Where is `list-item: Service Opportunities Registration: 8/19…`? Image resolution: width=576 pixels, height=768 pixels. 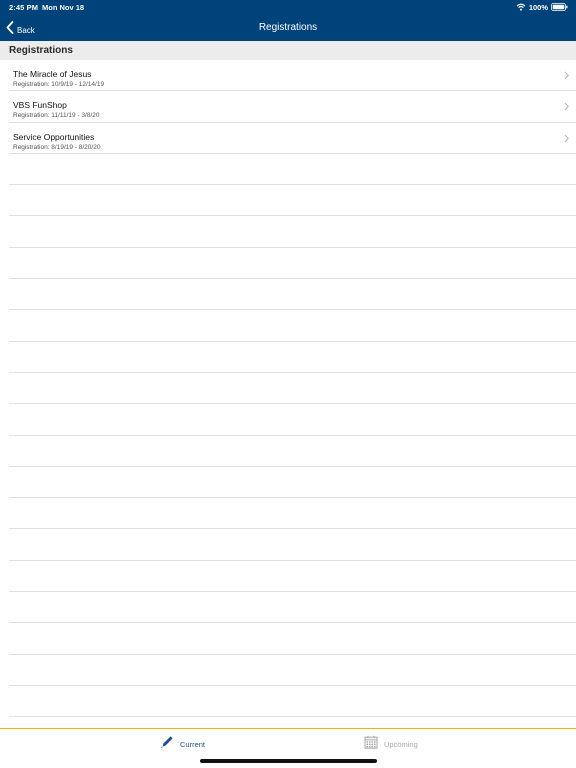 list-item: Service Opportunities Registration: 8/19… is located at coordinates (292, 138).